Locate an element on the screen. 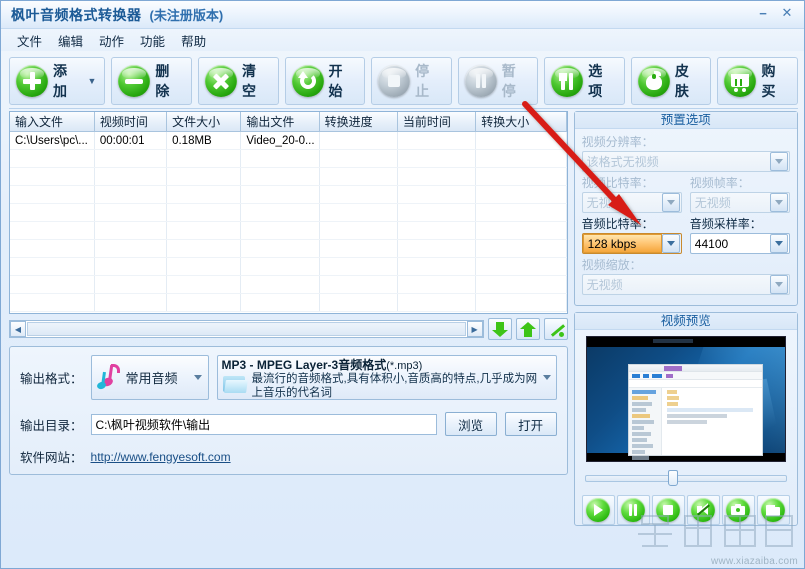  preview-explorer-sidebar is located at coordinates (645, 424).